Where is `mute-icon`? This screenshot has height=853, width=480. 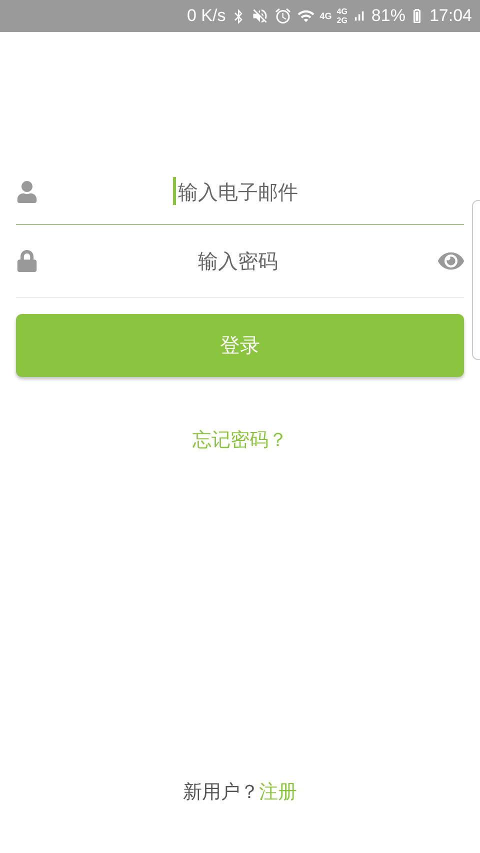
mute-icon is located at coordinates (259, 16).